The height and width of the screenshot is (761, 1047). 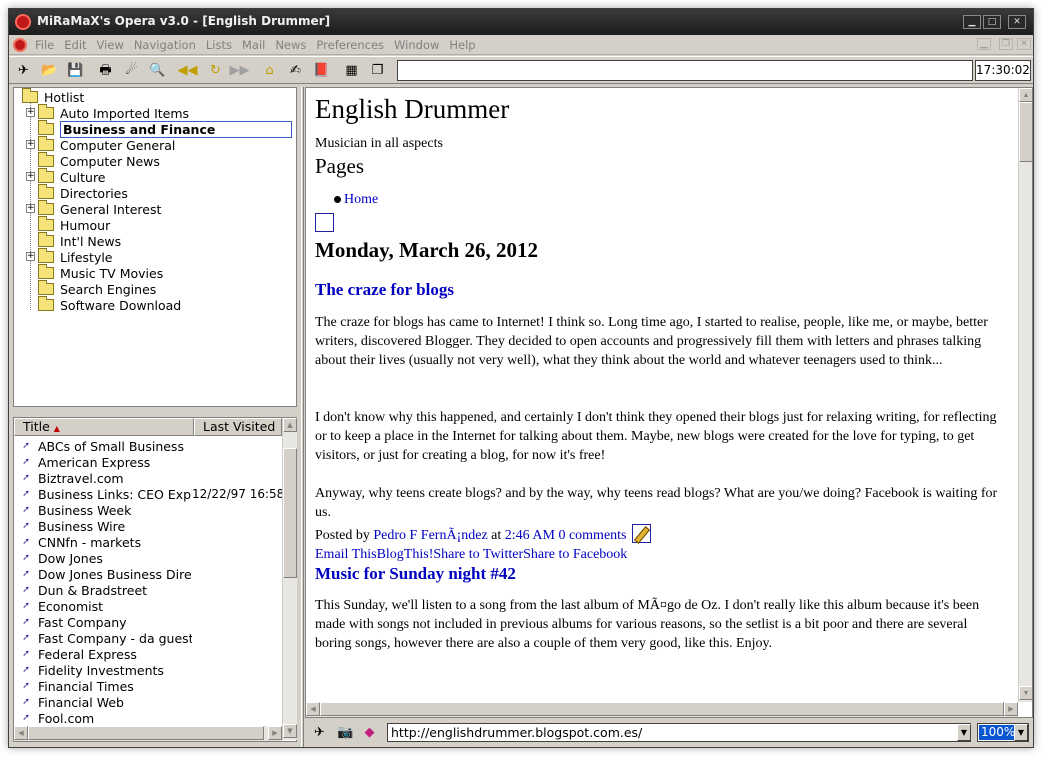 What do you see at coordinates (99, 208) in the screenshot?
I see `hotlist-folder: General Interest` at bounding box center [99, 208].